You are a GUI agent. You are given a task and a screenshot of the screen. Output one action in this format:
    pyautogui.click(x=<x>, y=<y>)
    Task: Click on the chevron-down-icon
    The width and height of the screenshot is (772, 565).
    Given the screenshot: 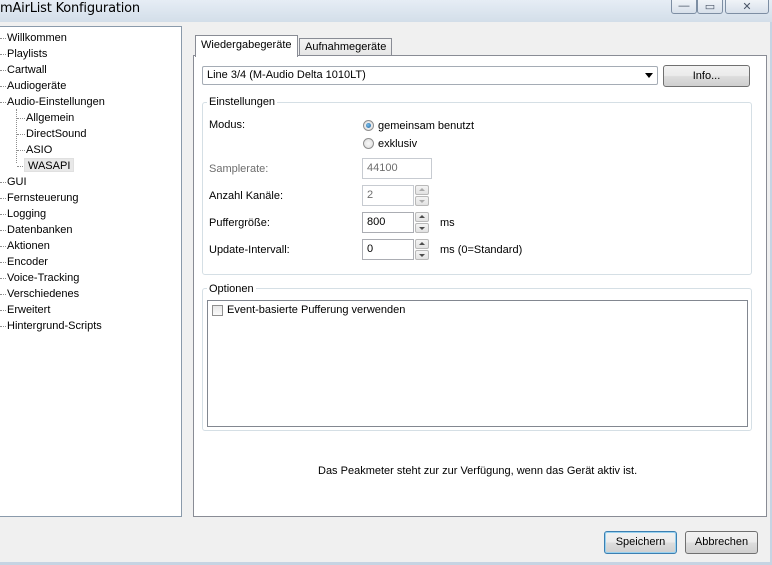 What is the action you would take?
    pyautogui.click(x=649, y=75)
    